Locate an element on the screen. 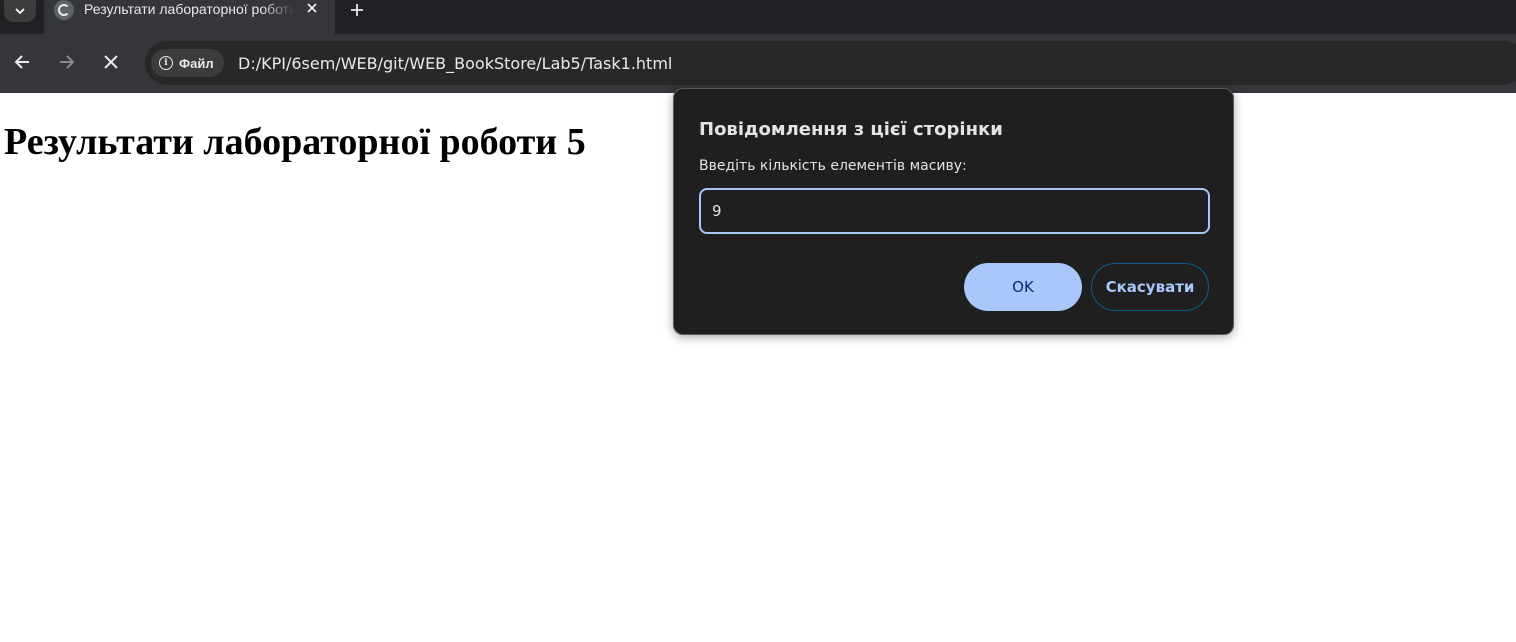  chevron-down-icon is located at coordinates (20, 11).